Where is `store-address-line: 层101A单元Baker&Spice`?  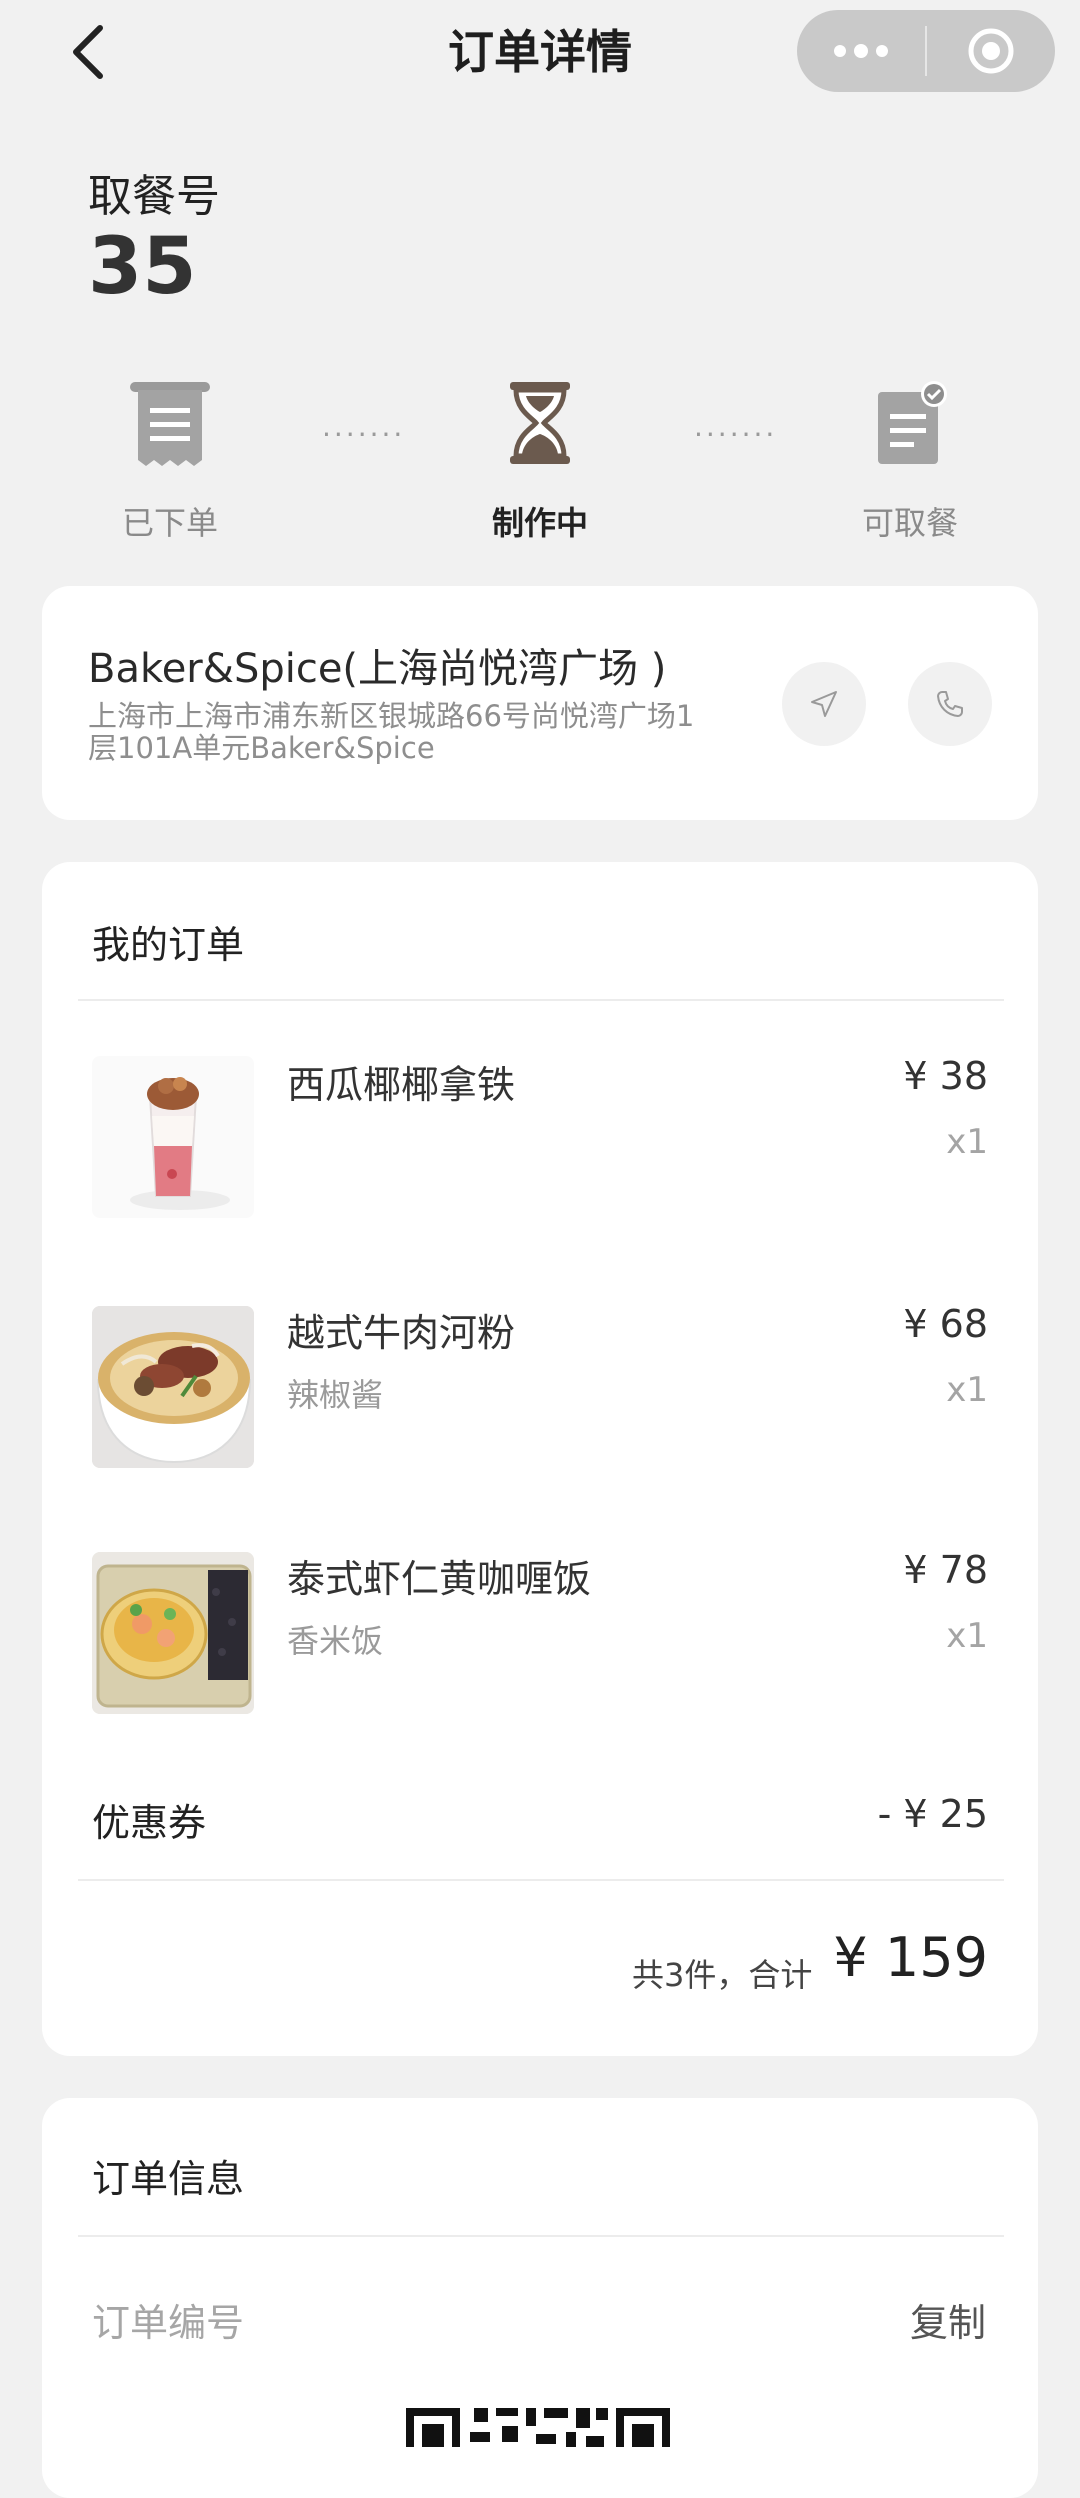
store-address-line: 层101A单元Baker&Spice is located at coordinates (261, 748).